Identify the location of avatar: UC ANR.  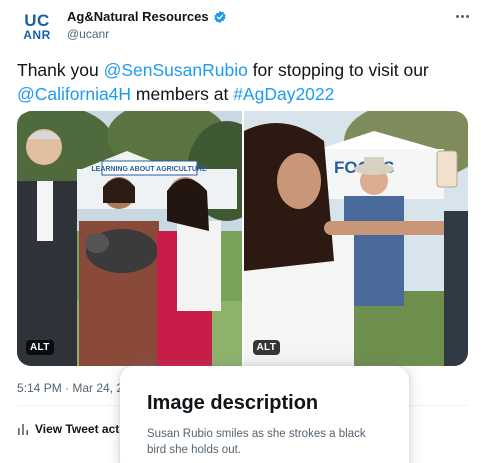
(37, 27).